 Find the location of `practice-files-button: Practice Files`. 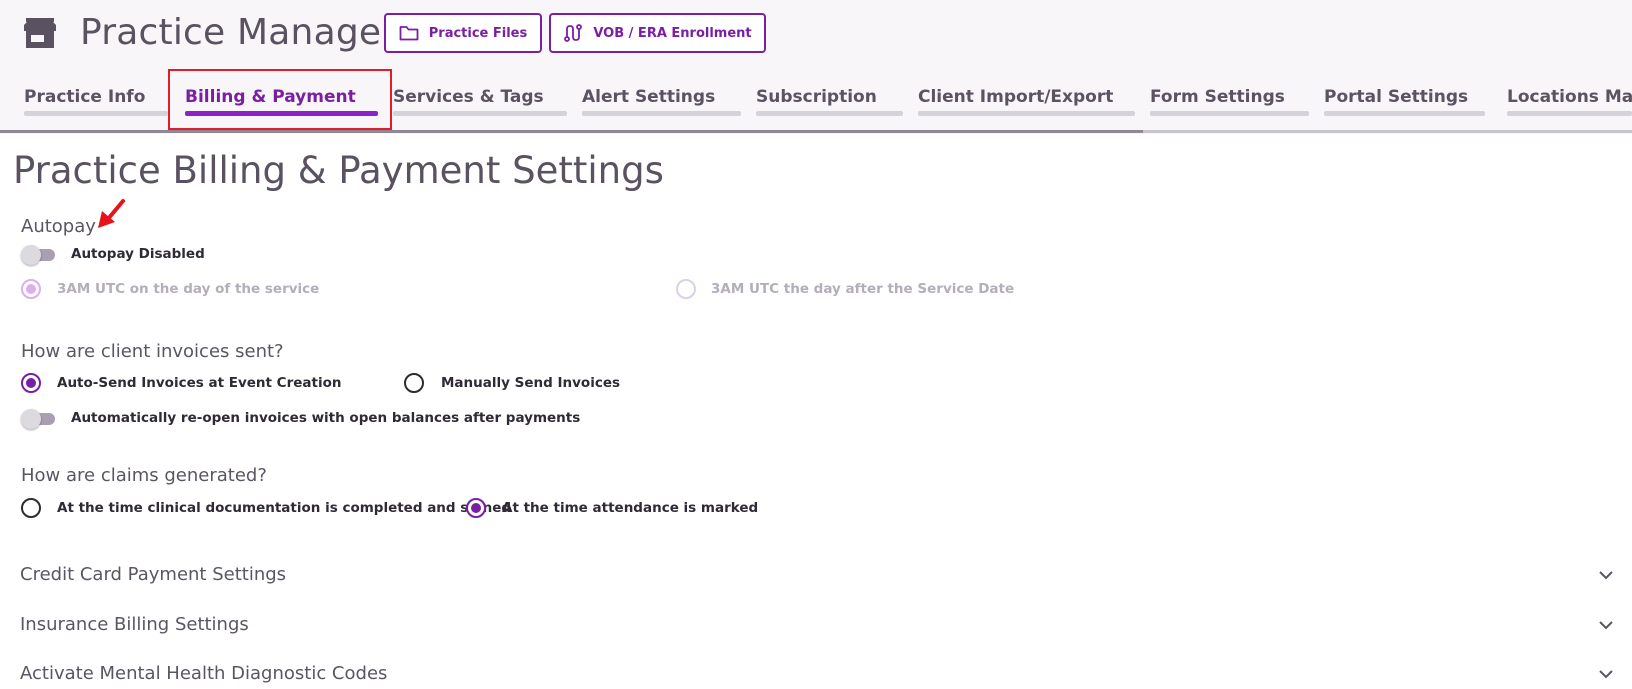

practice-files-button: Practice Files is located at coordinates (463, 33).